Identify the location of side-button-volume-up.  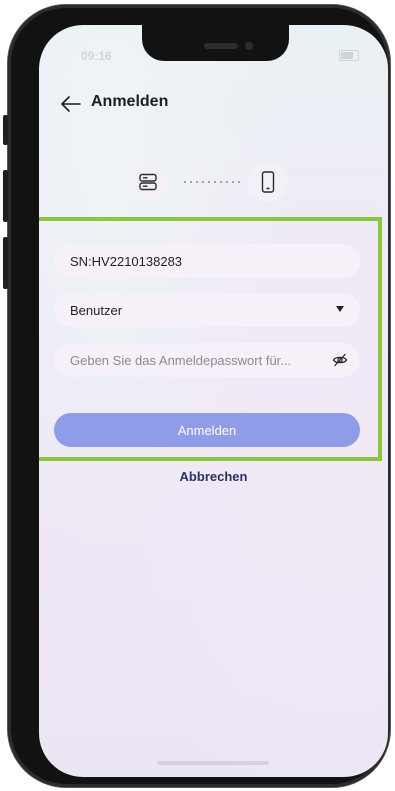
(5, 196).